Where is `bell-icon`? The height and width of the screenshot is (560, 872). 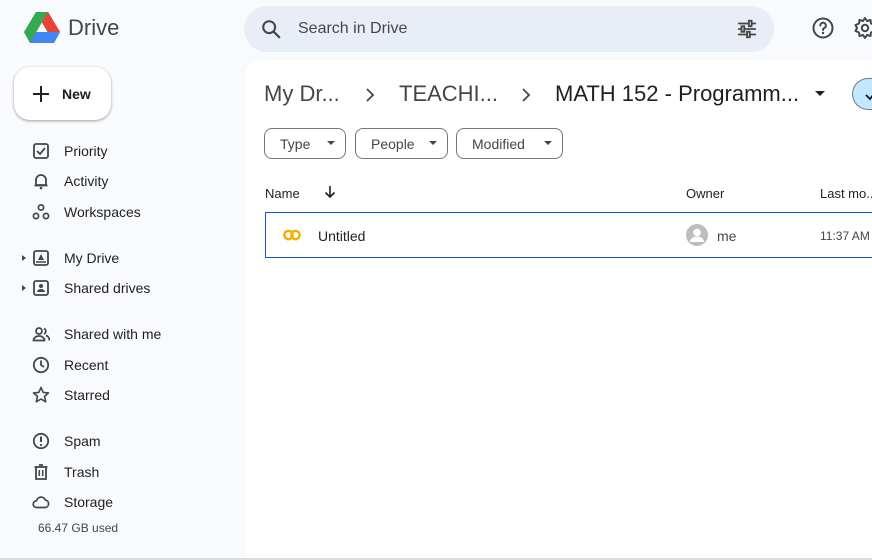
bell-icon is located at coordinates (41, 182).